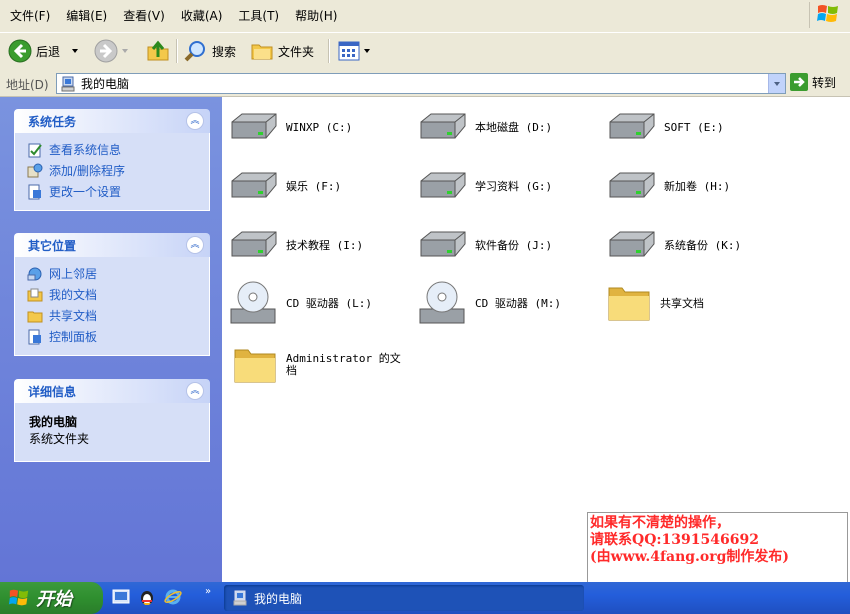 The width and height of the screenshot is (850, 614). What do you see at coordinates (121, 597) in the screenshot?
I see `show-desktop-icon` at bounding box center [121, 597].